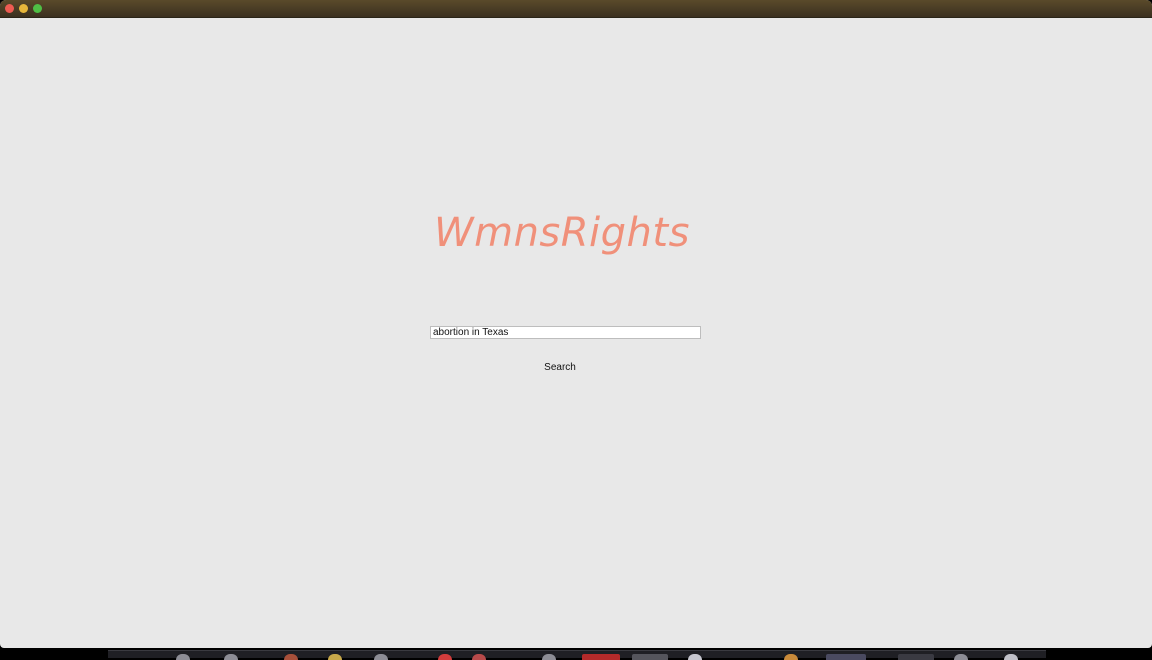  What do you see at coordinates (565, 332) in the screenshot?
I see `search-input` at bounding box center [565, 332].